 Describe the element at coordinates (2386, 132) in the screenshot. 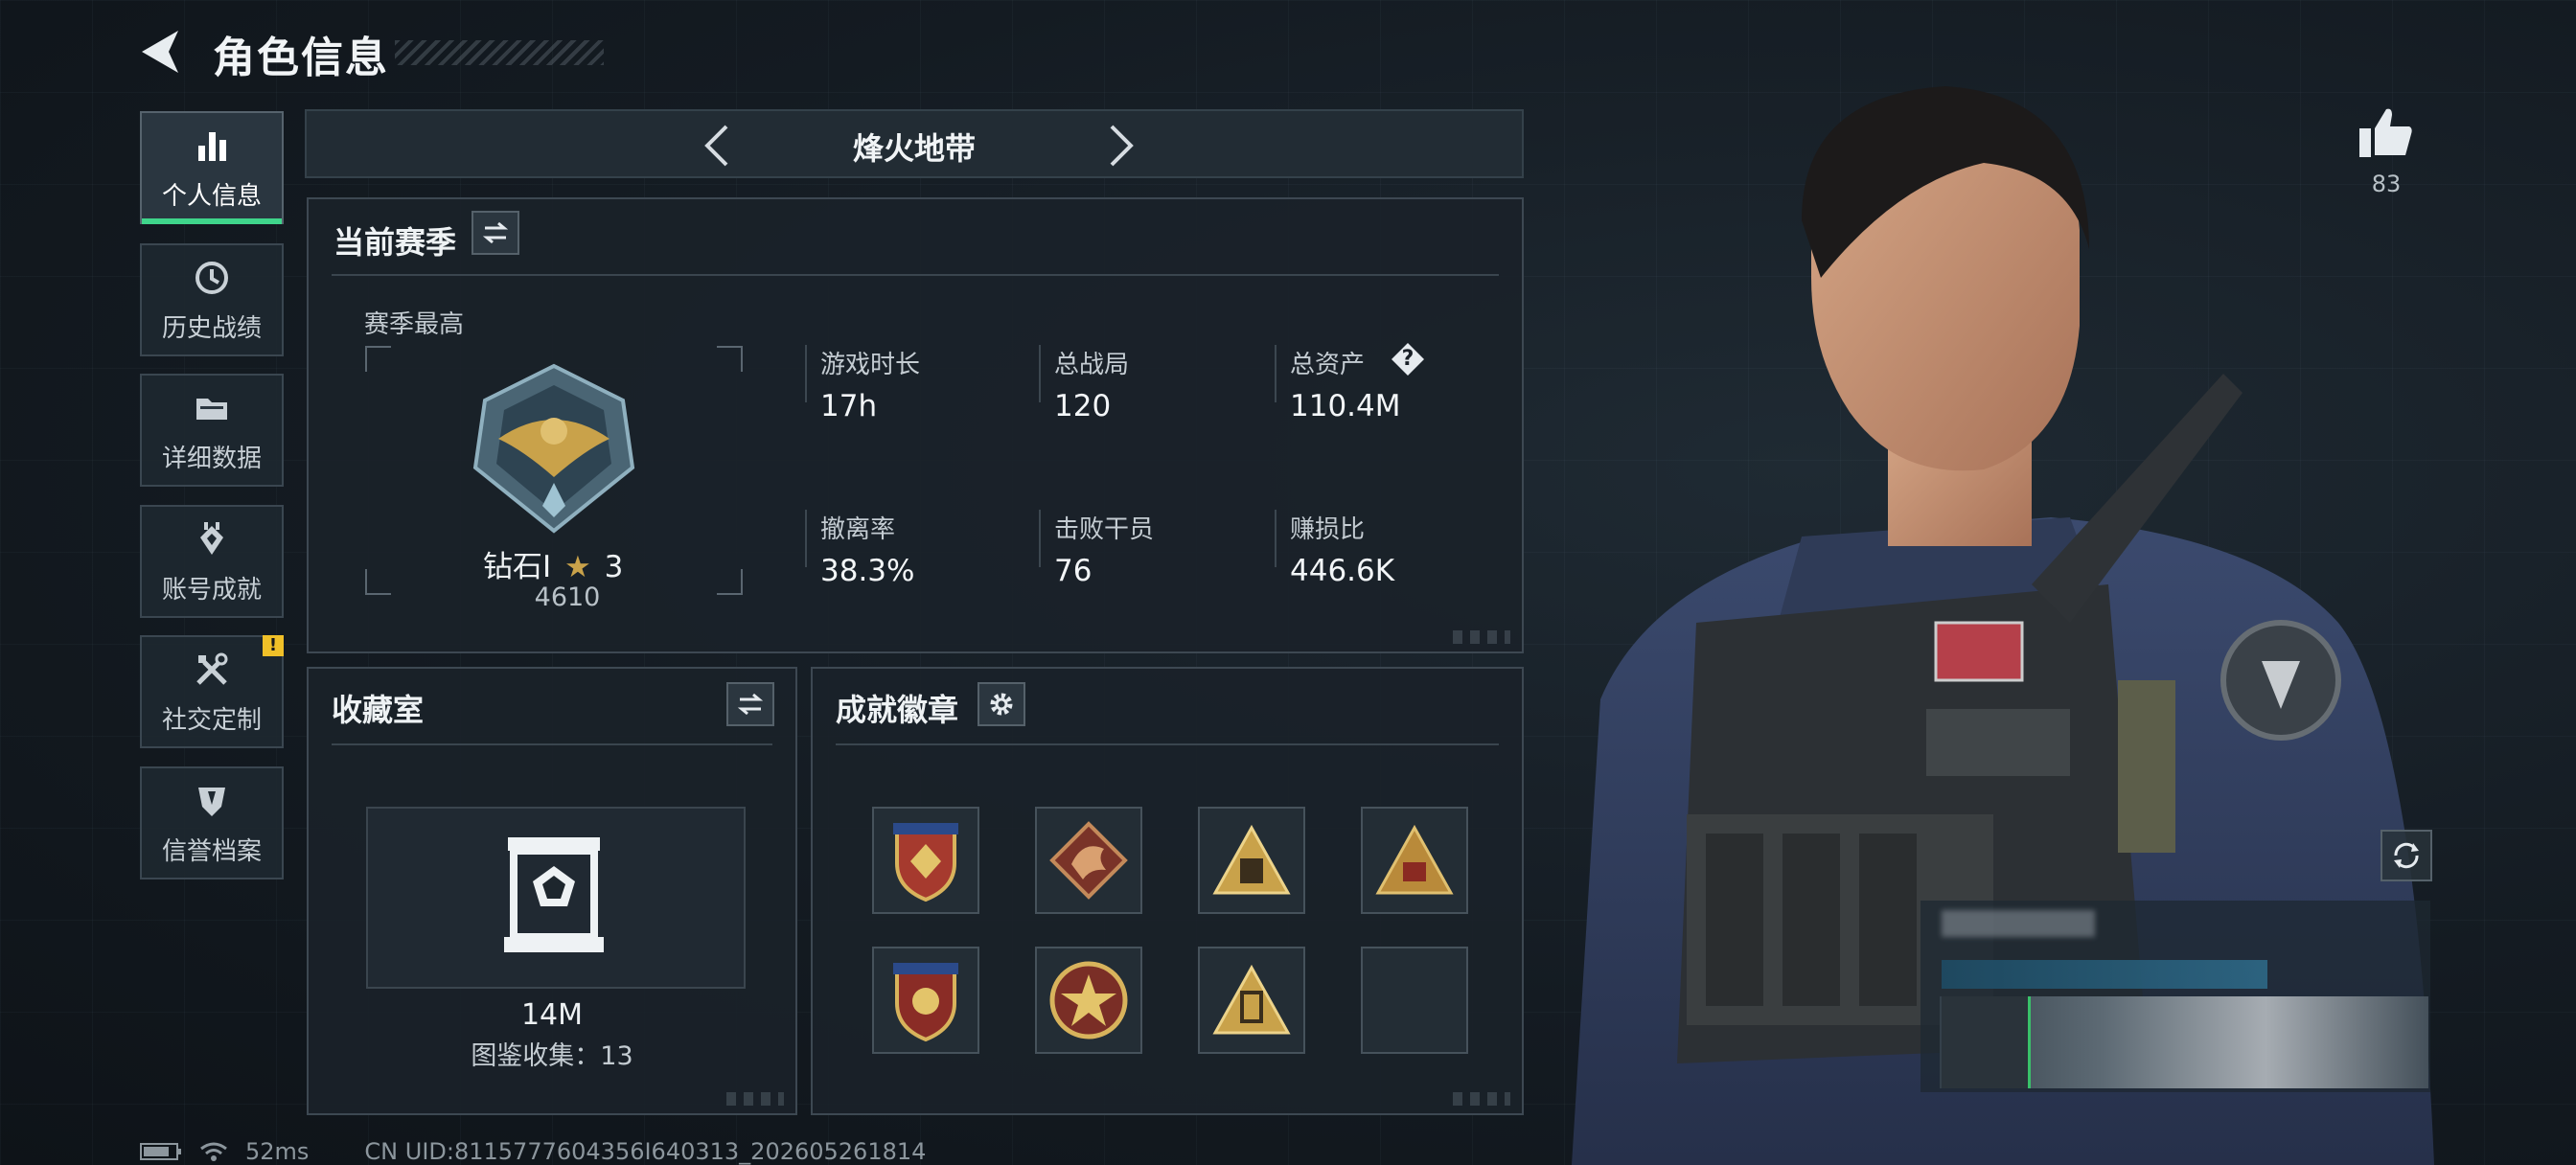

I see `thumbs-up-icon` at that location.